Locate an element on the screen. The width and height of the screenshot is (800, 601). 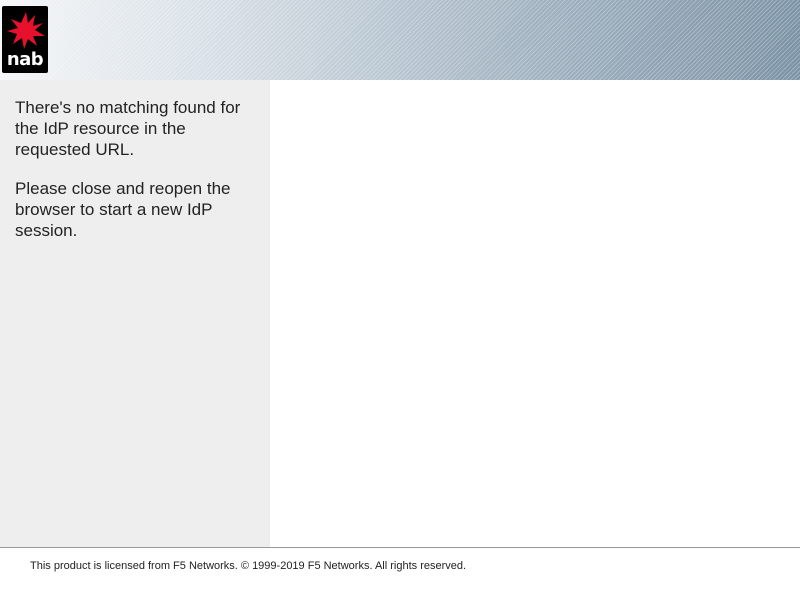
nab-logo: nab is located at coordinates (25, 39).